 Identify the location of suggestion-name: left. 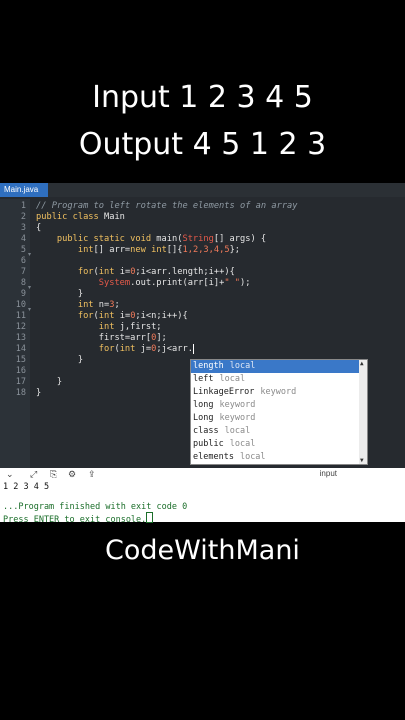
(203, 379).